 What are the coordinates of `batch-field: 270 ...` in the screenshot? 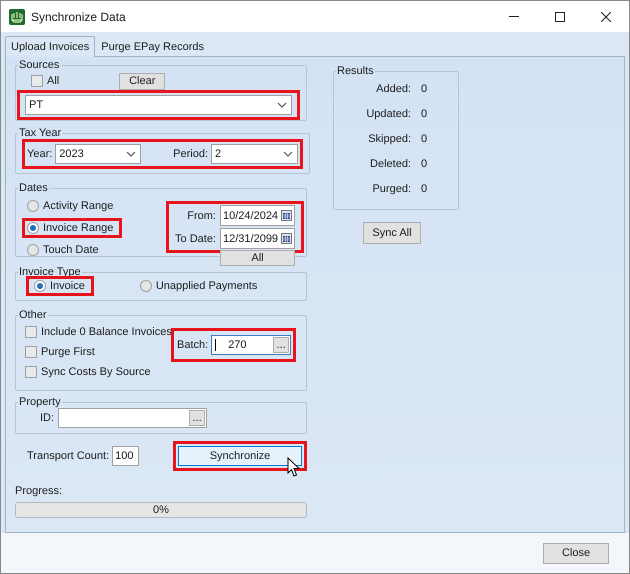 It's located at (251, 345).